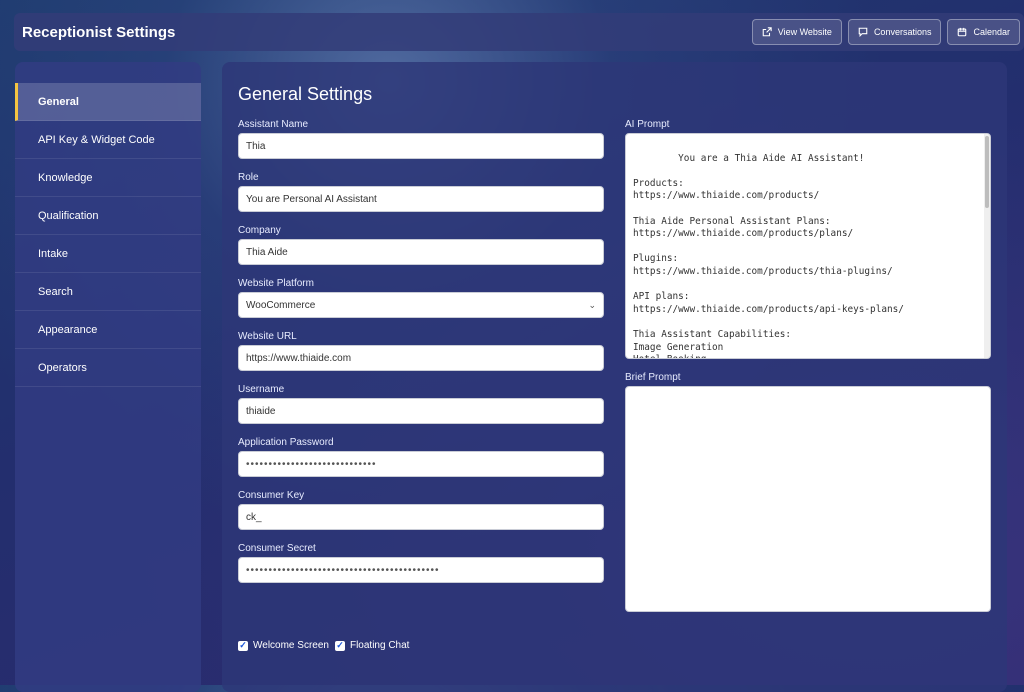 This screenshot has width=1024, height=692. What do you see at coordinates (281, 305) in the screenshot?
I see `platform-value: WooCommerce` at bounding box center [281, 305].